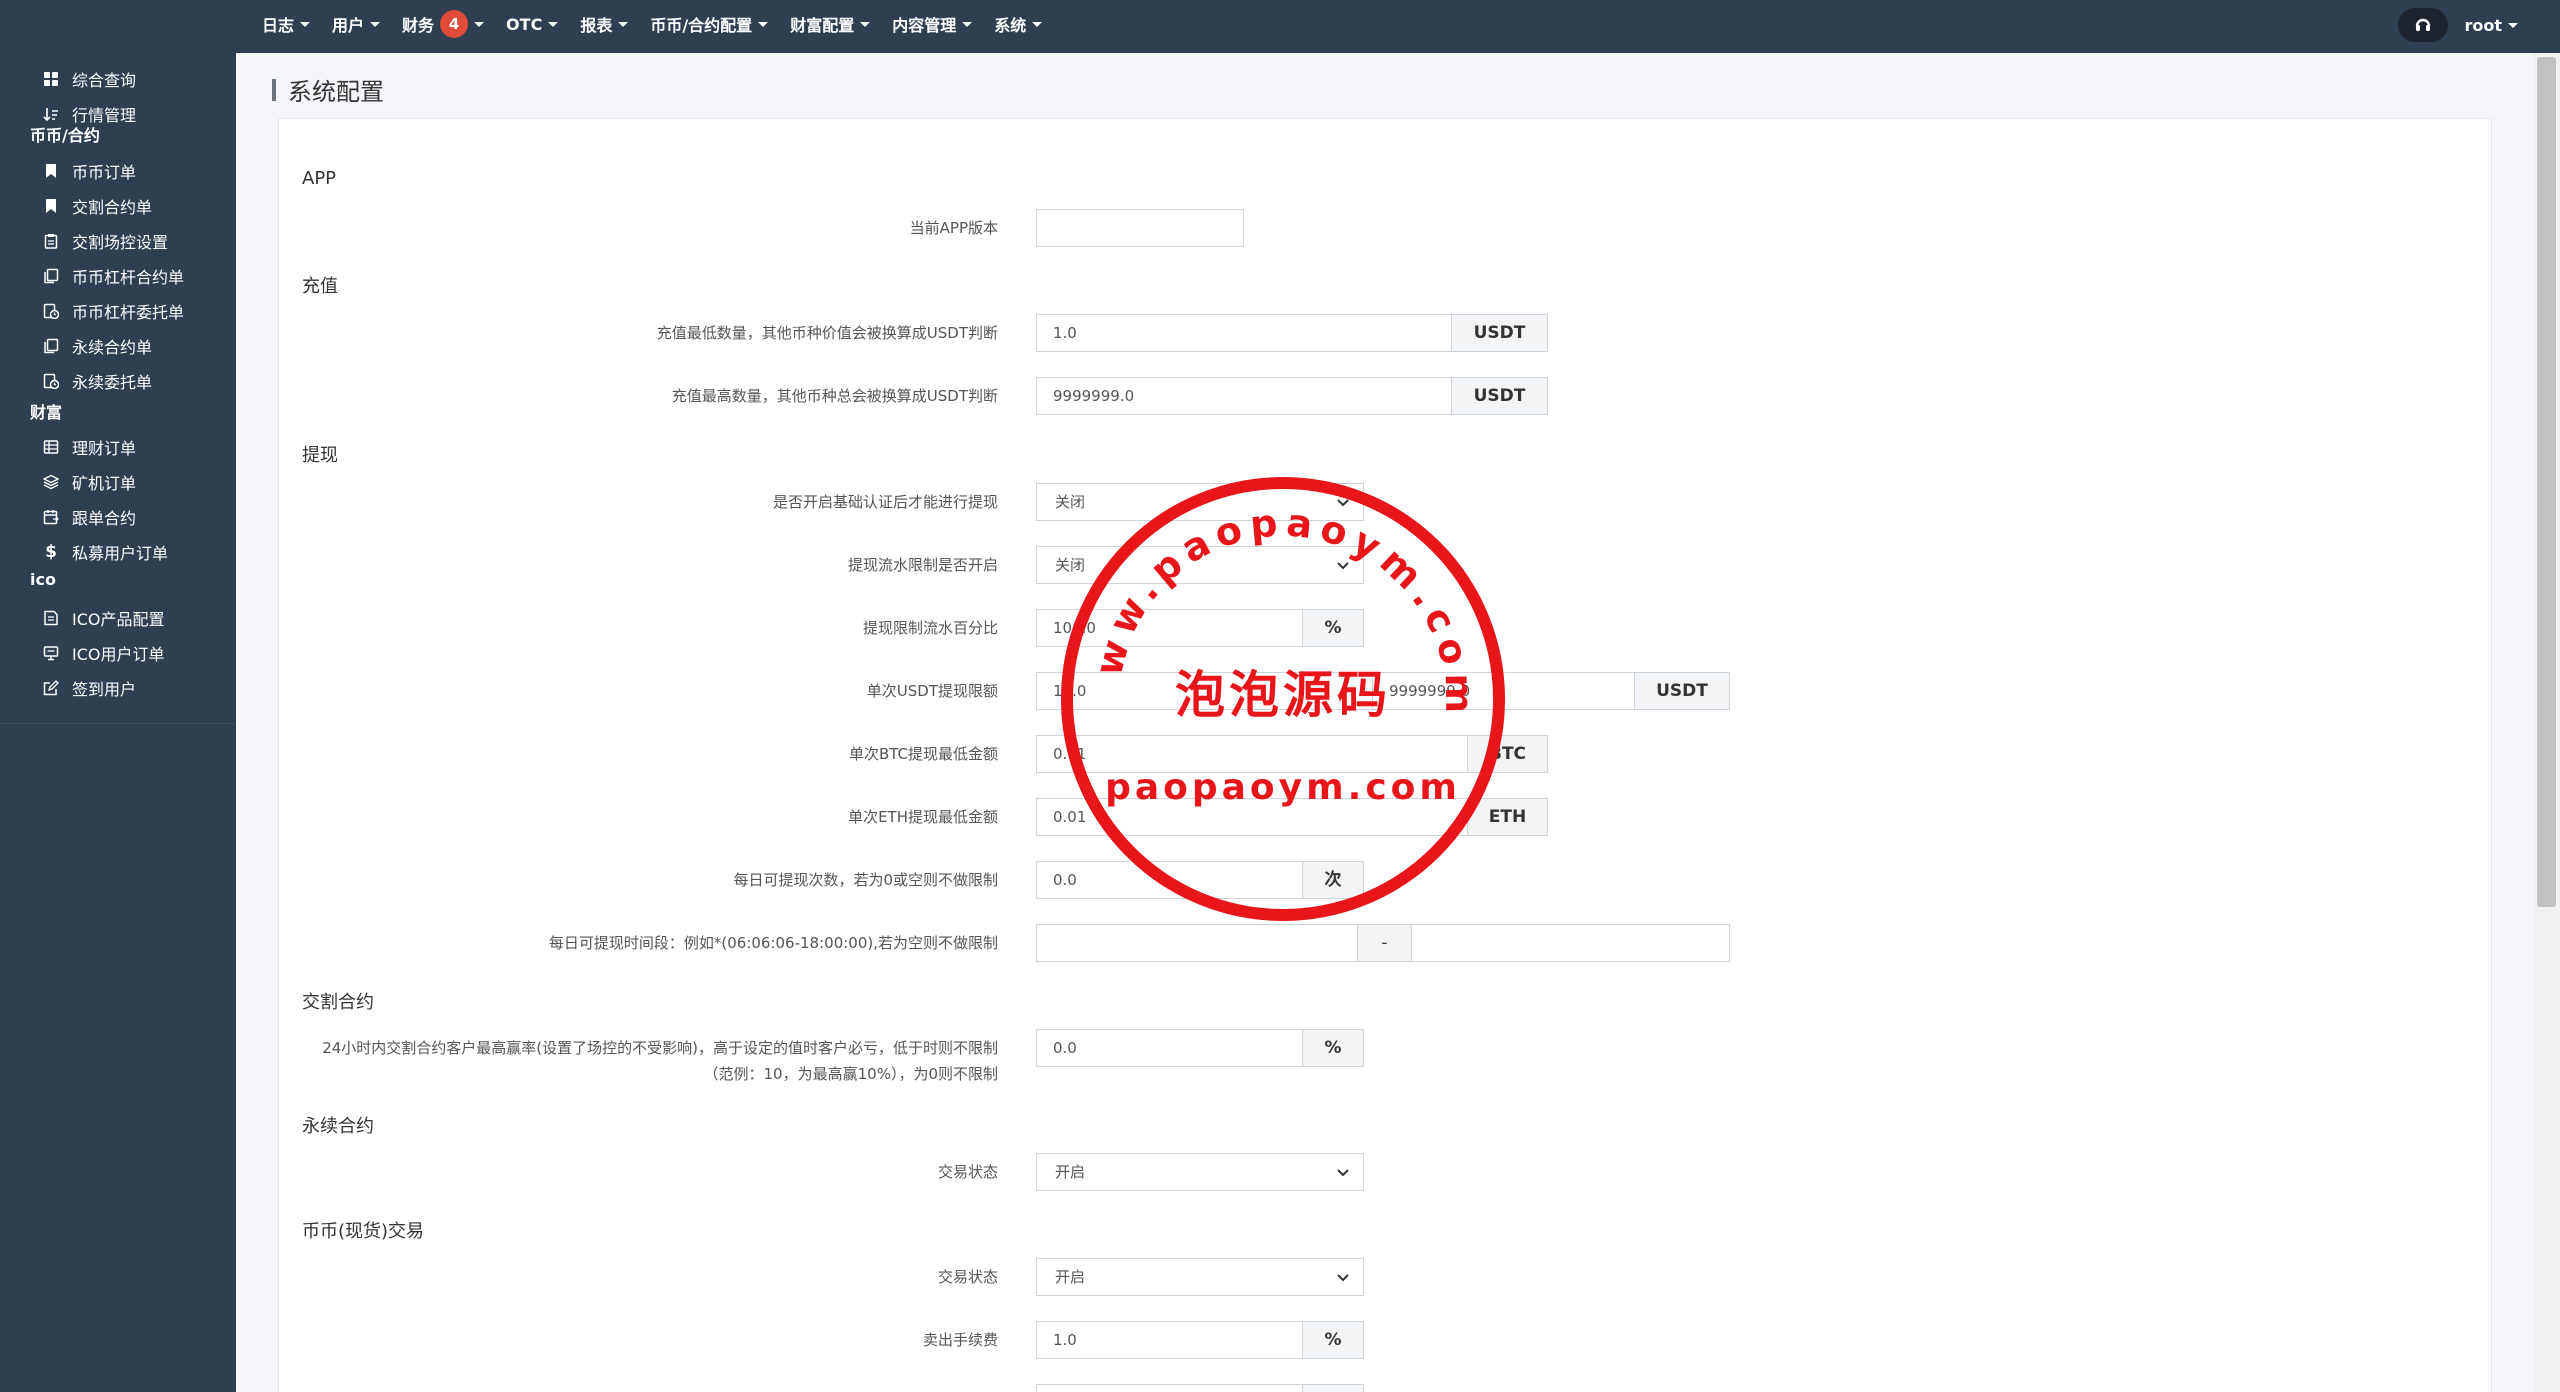 The height and width of the screenshot is (1392, 2560). What do you see at coordinates (89, 688) in the screenshot?
I see `sidebar-item-checkin-users: 签到用户` at bounding box center [89, 688].